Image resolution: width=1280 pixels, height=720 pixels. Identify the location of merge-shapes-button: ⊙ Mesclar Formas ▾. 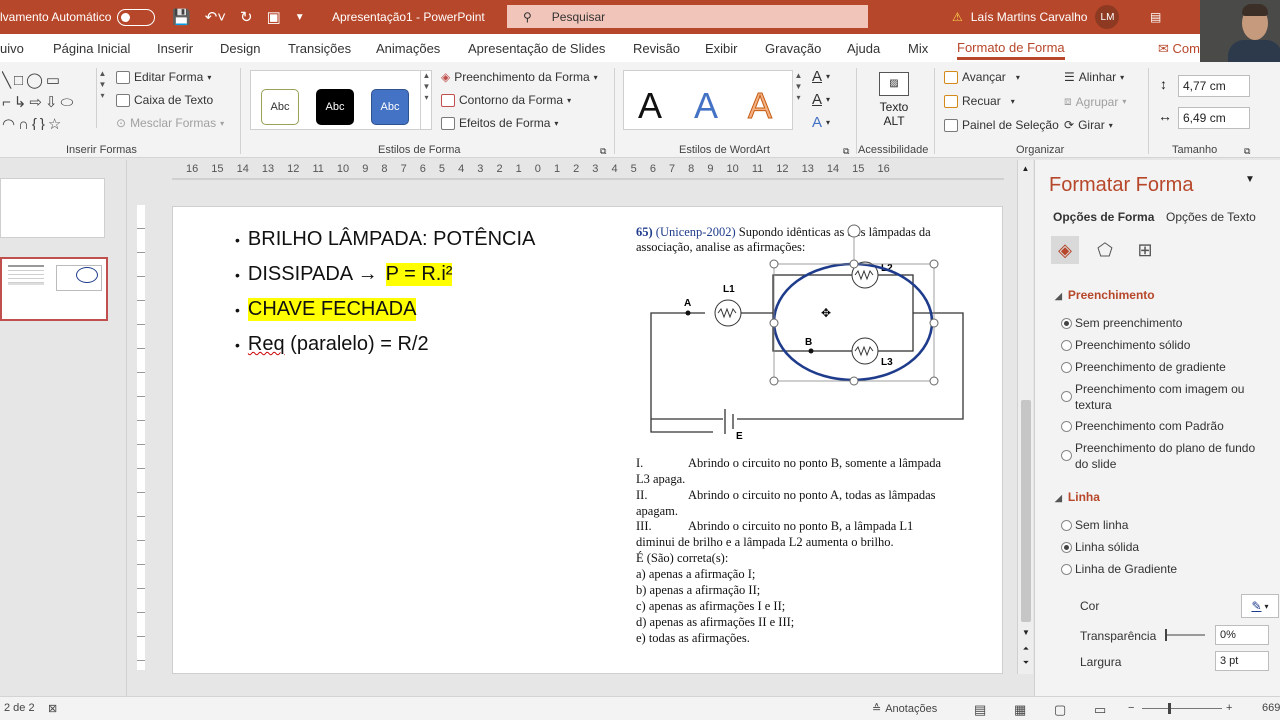
(170, 123).